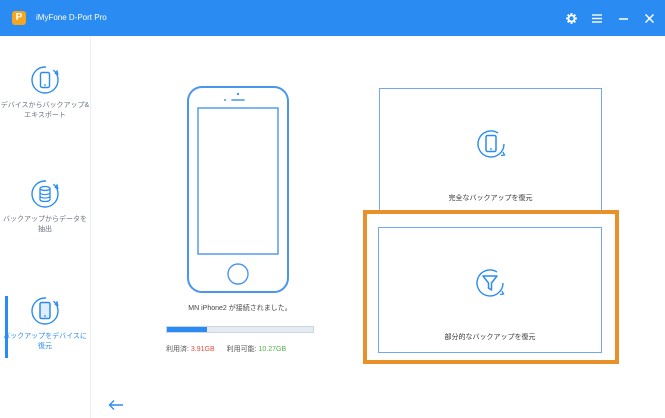  I want to click on database-sync-icon, so click(45, 194).